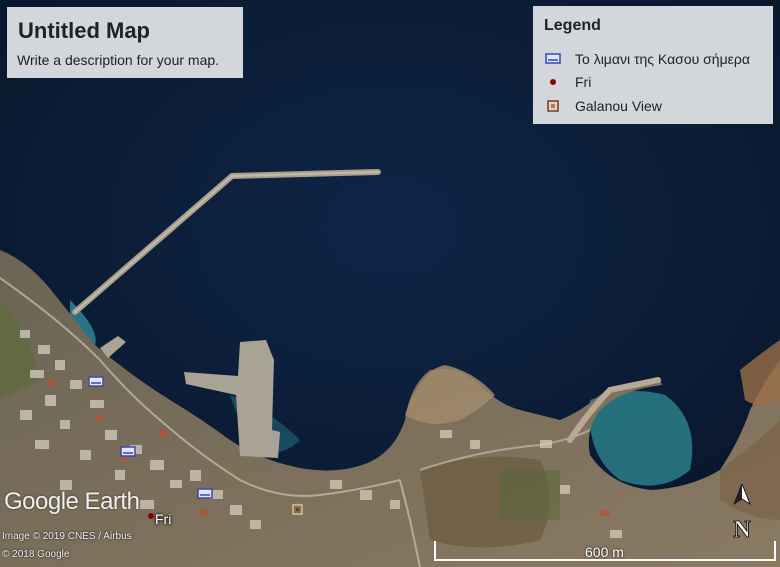  Describe the element at coordinates (662, 59) in the screenshot. I see `legend-label-harbor: Το λιμανι της Κασου σήμερα` at that location.